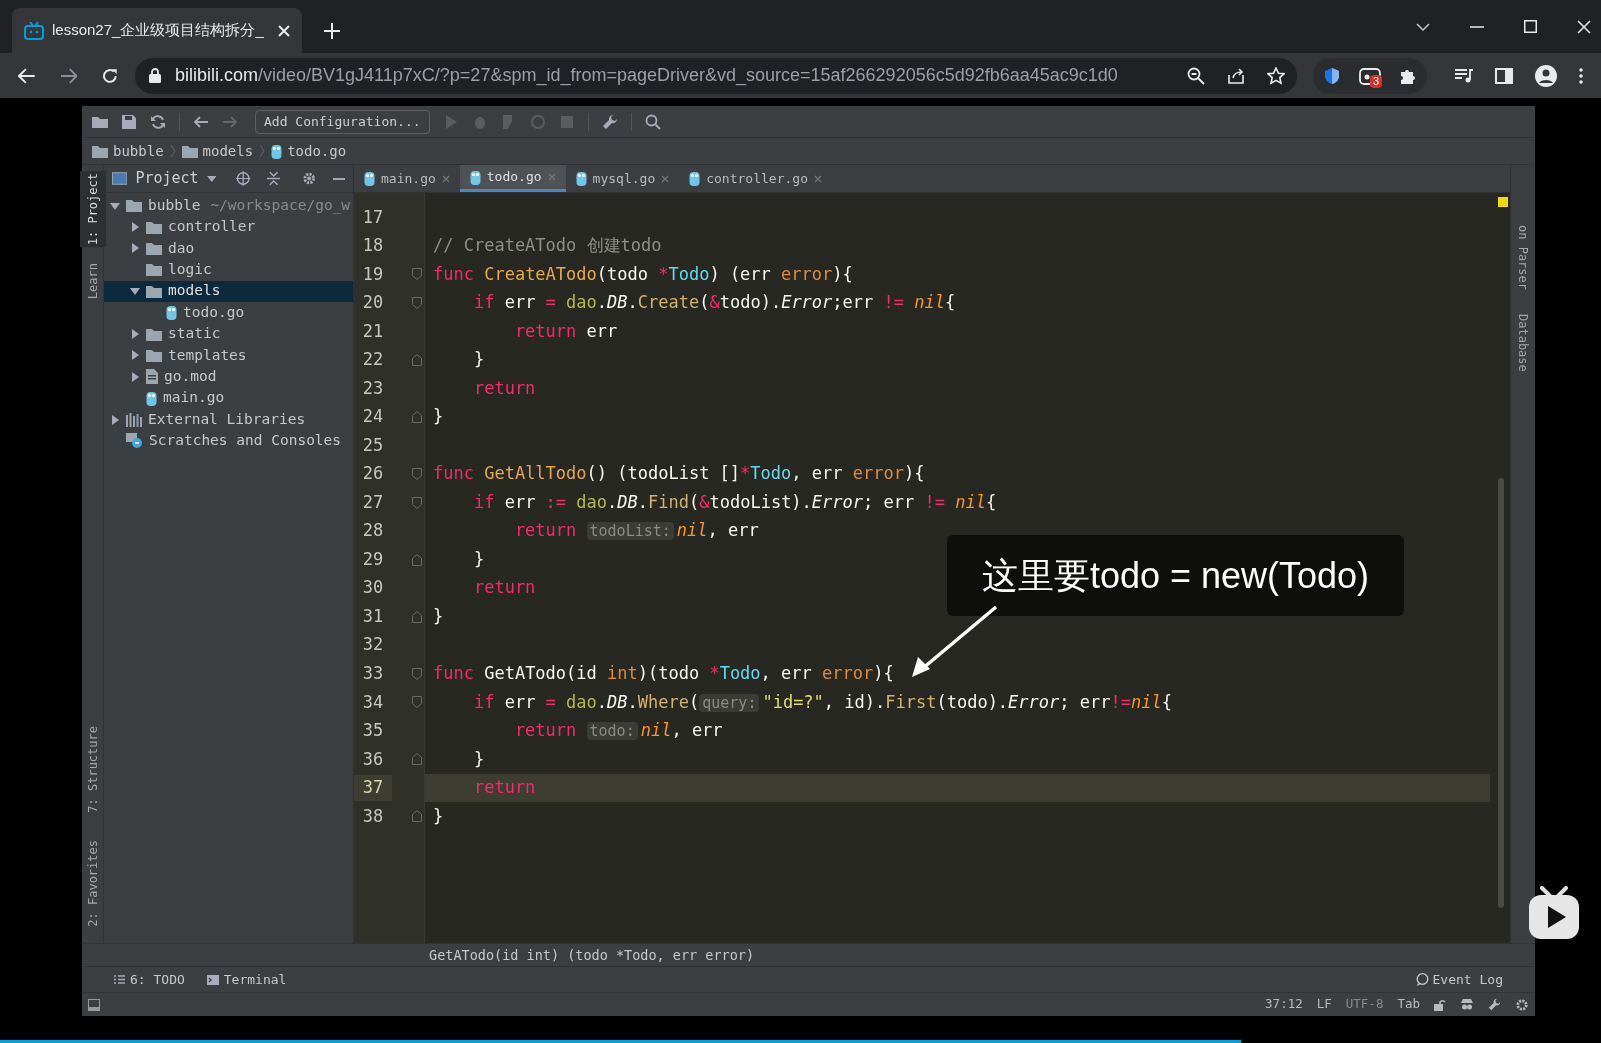  I want to click on target-icon, so click(243, 178).